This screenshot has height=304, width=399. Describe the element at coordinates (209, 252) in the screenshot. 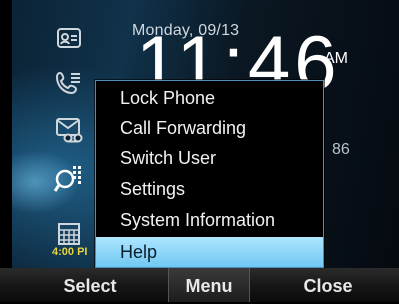

I see `menu-item-help: Help` at that location.